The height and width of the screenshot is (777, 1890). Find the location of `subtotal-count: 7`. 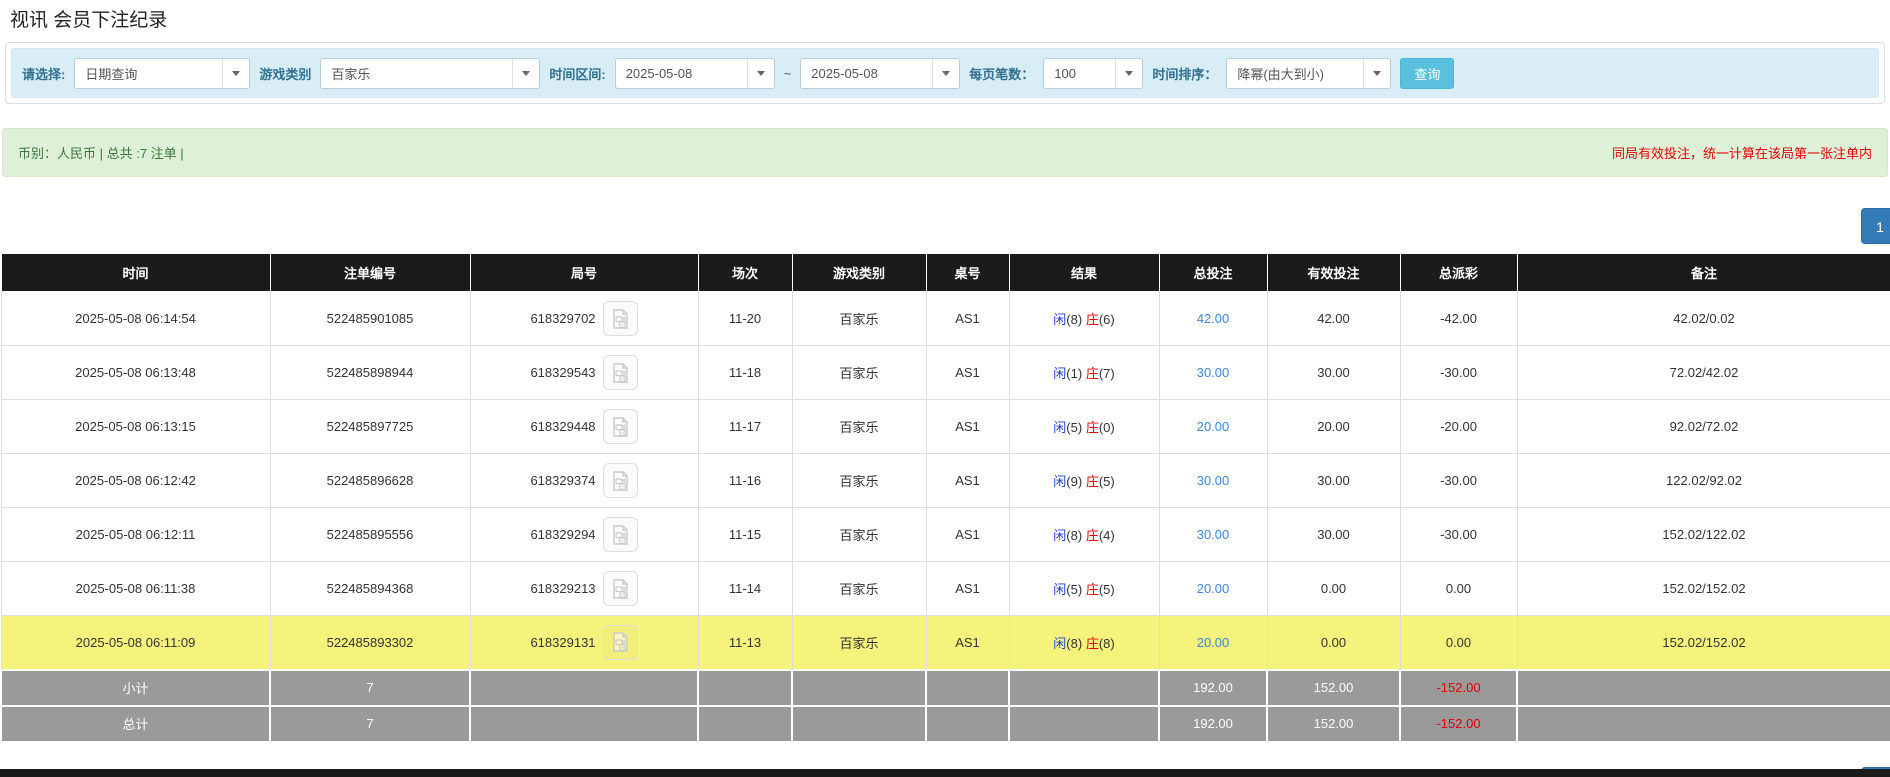

subtotal-count: 7 is located at coordinates (370, 687).